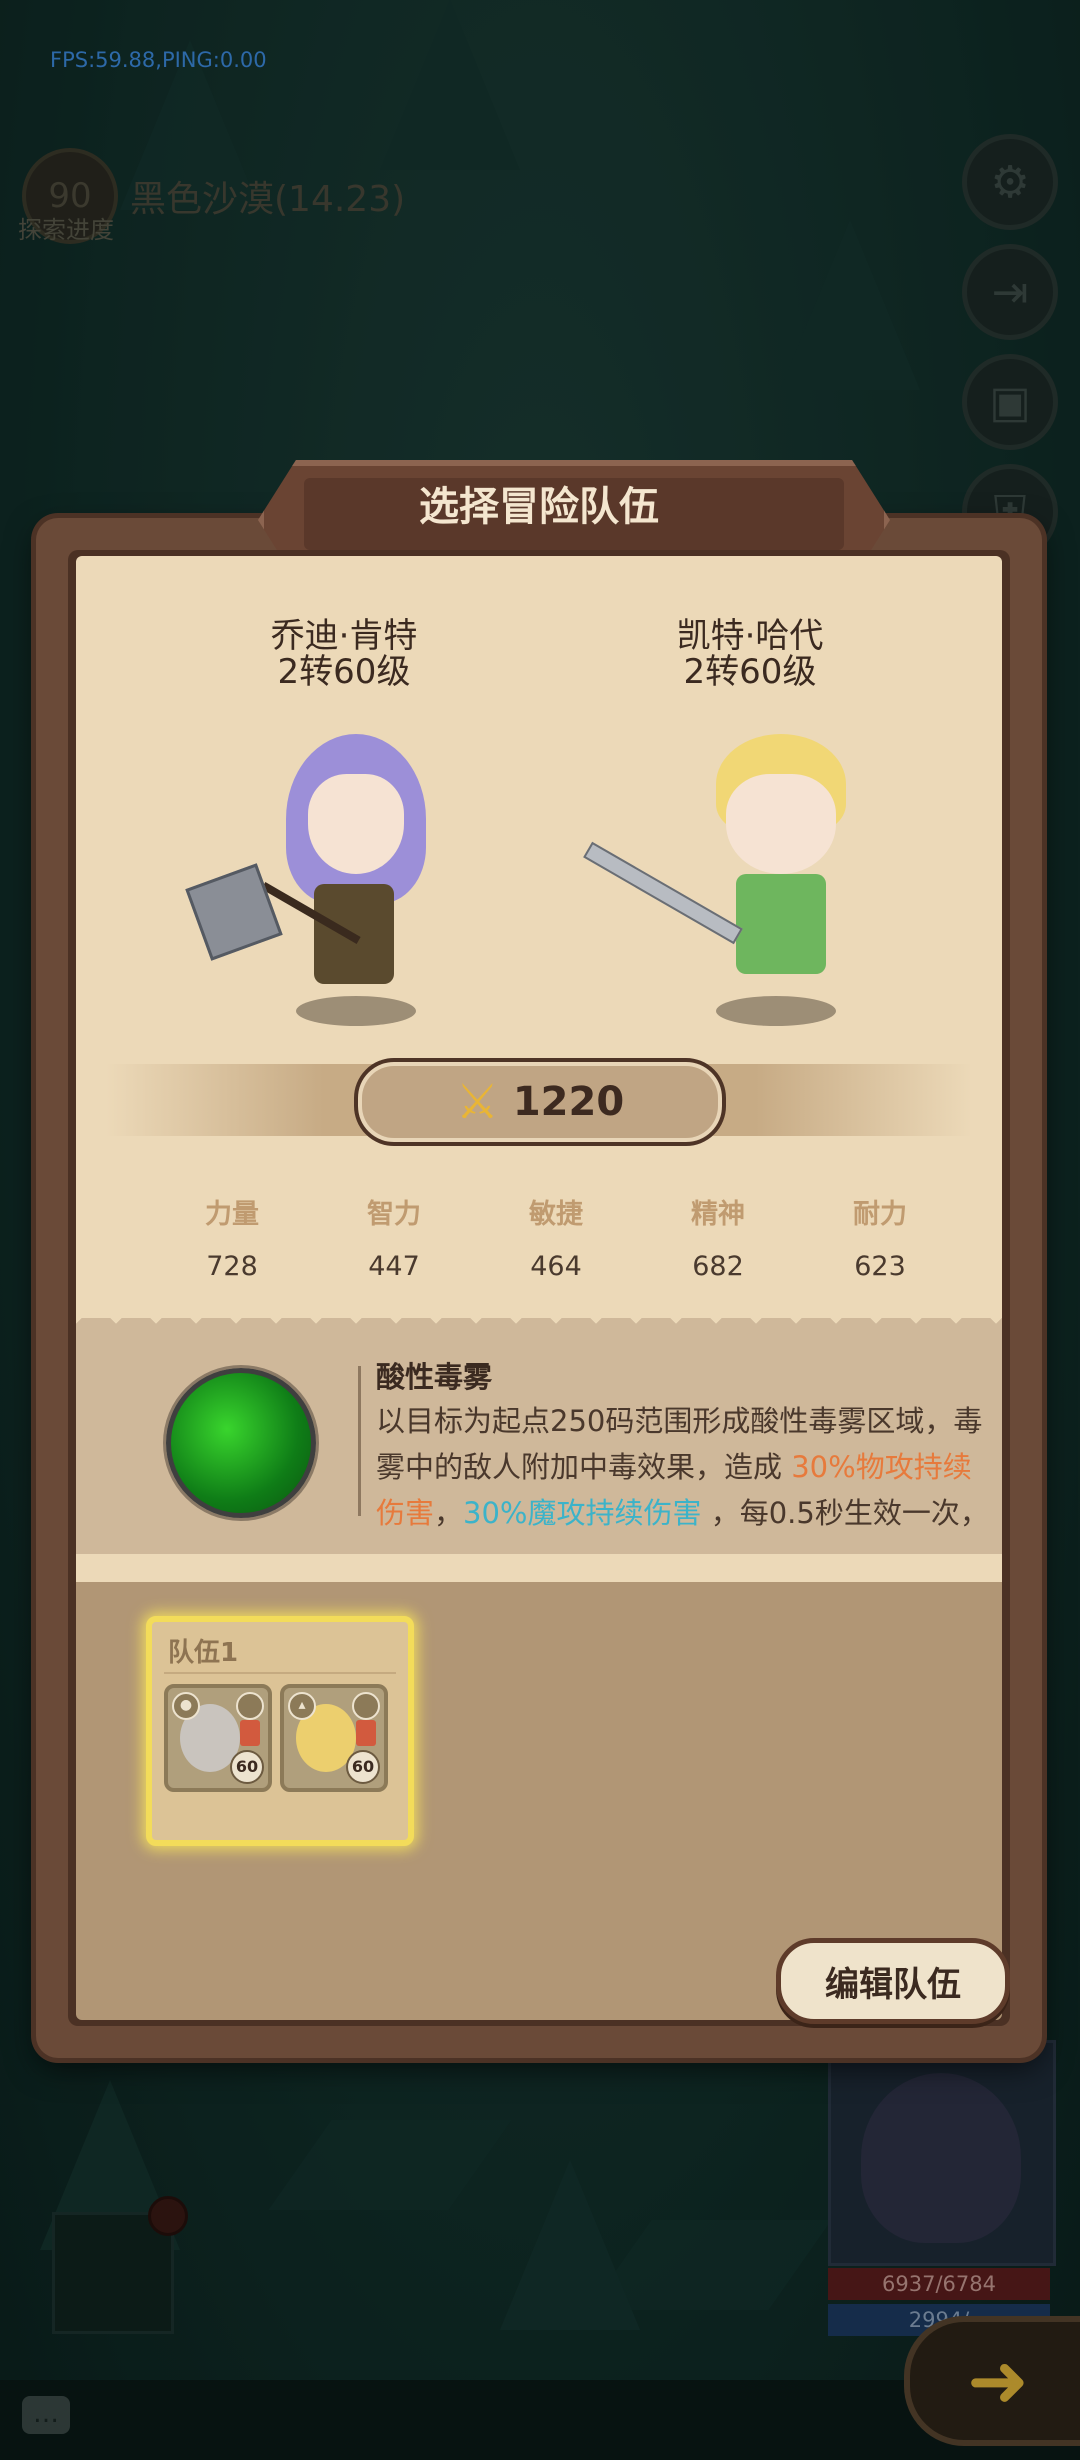 The image size is (1080, 2460). What do you see at coordinates (394, 1240) in the screenshot?
I see `stat-intelligence: 智力 447` at bounding box center [394, 1240].